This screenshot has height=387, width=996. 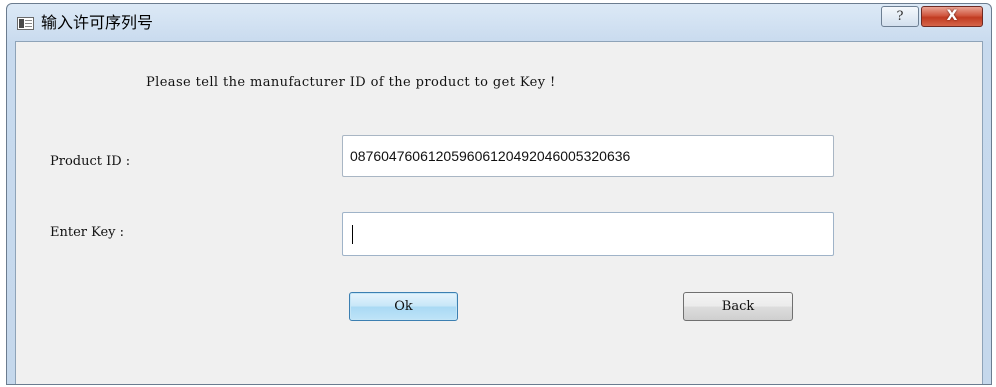 What do you see at coordinates (87, 232) in the screenshot?
I see `enter-key-label: Enter Key :` at bounding box center [87, 232].